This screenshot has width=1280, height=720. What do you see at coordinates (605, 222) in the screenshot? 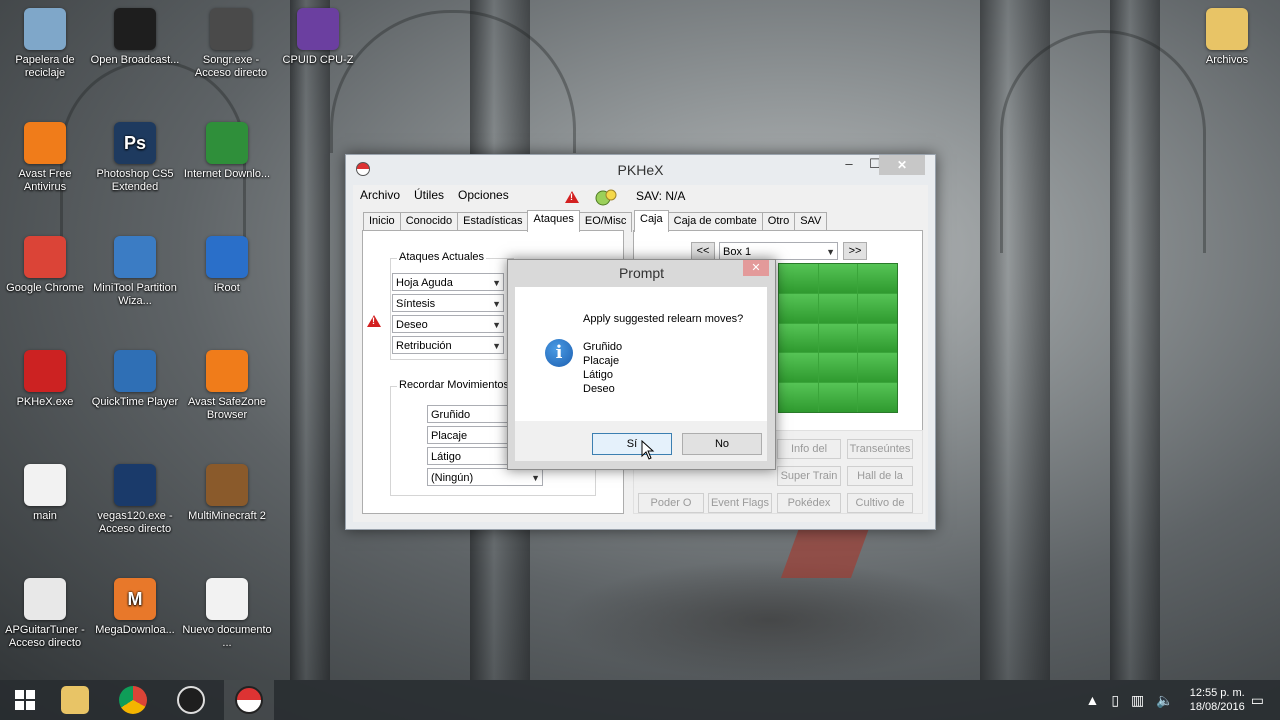
I see `tab-eo-misc: EO/Misc` at bounding box center [605, 222].